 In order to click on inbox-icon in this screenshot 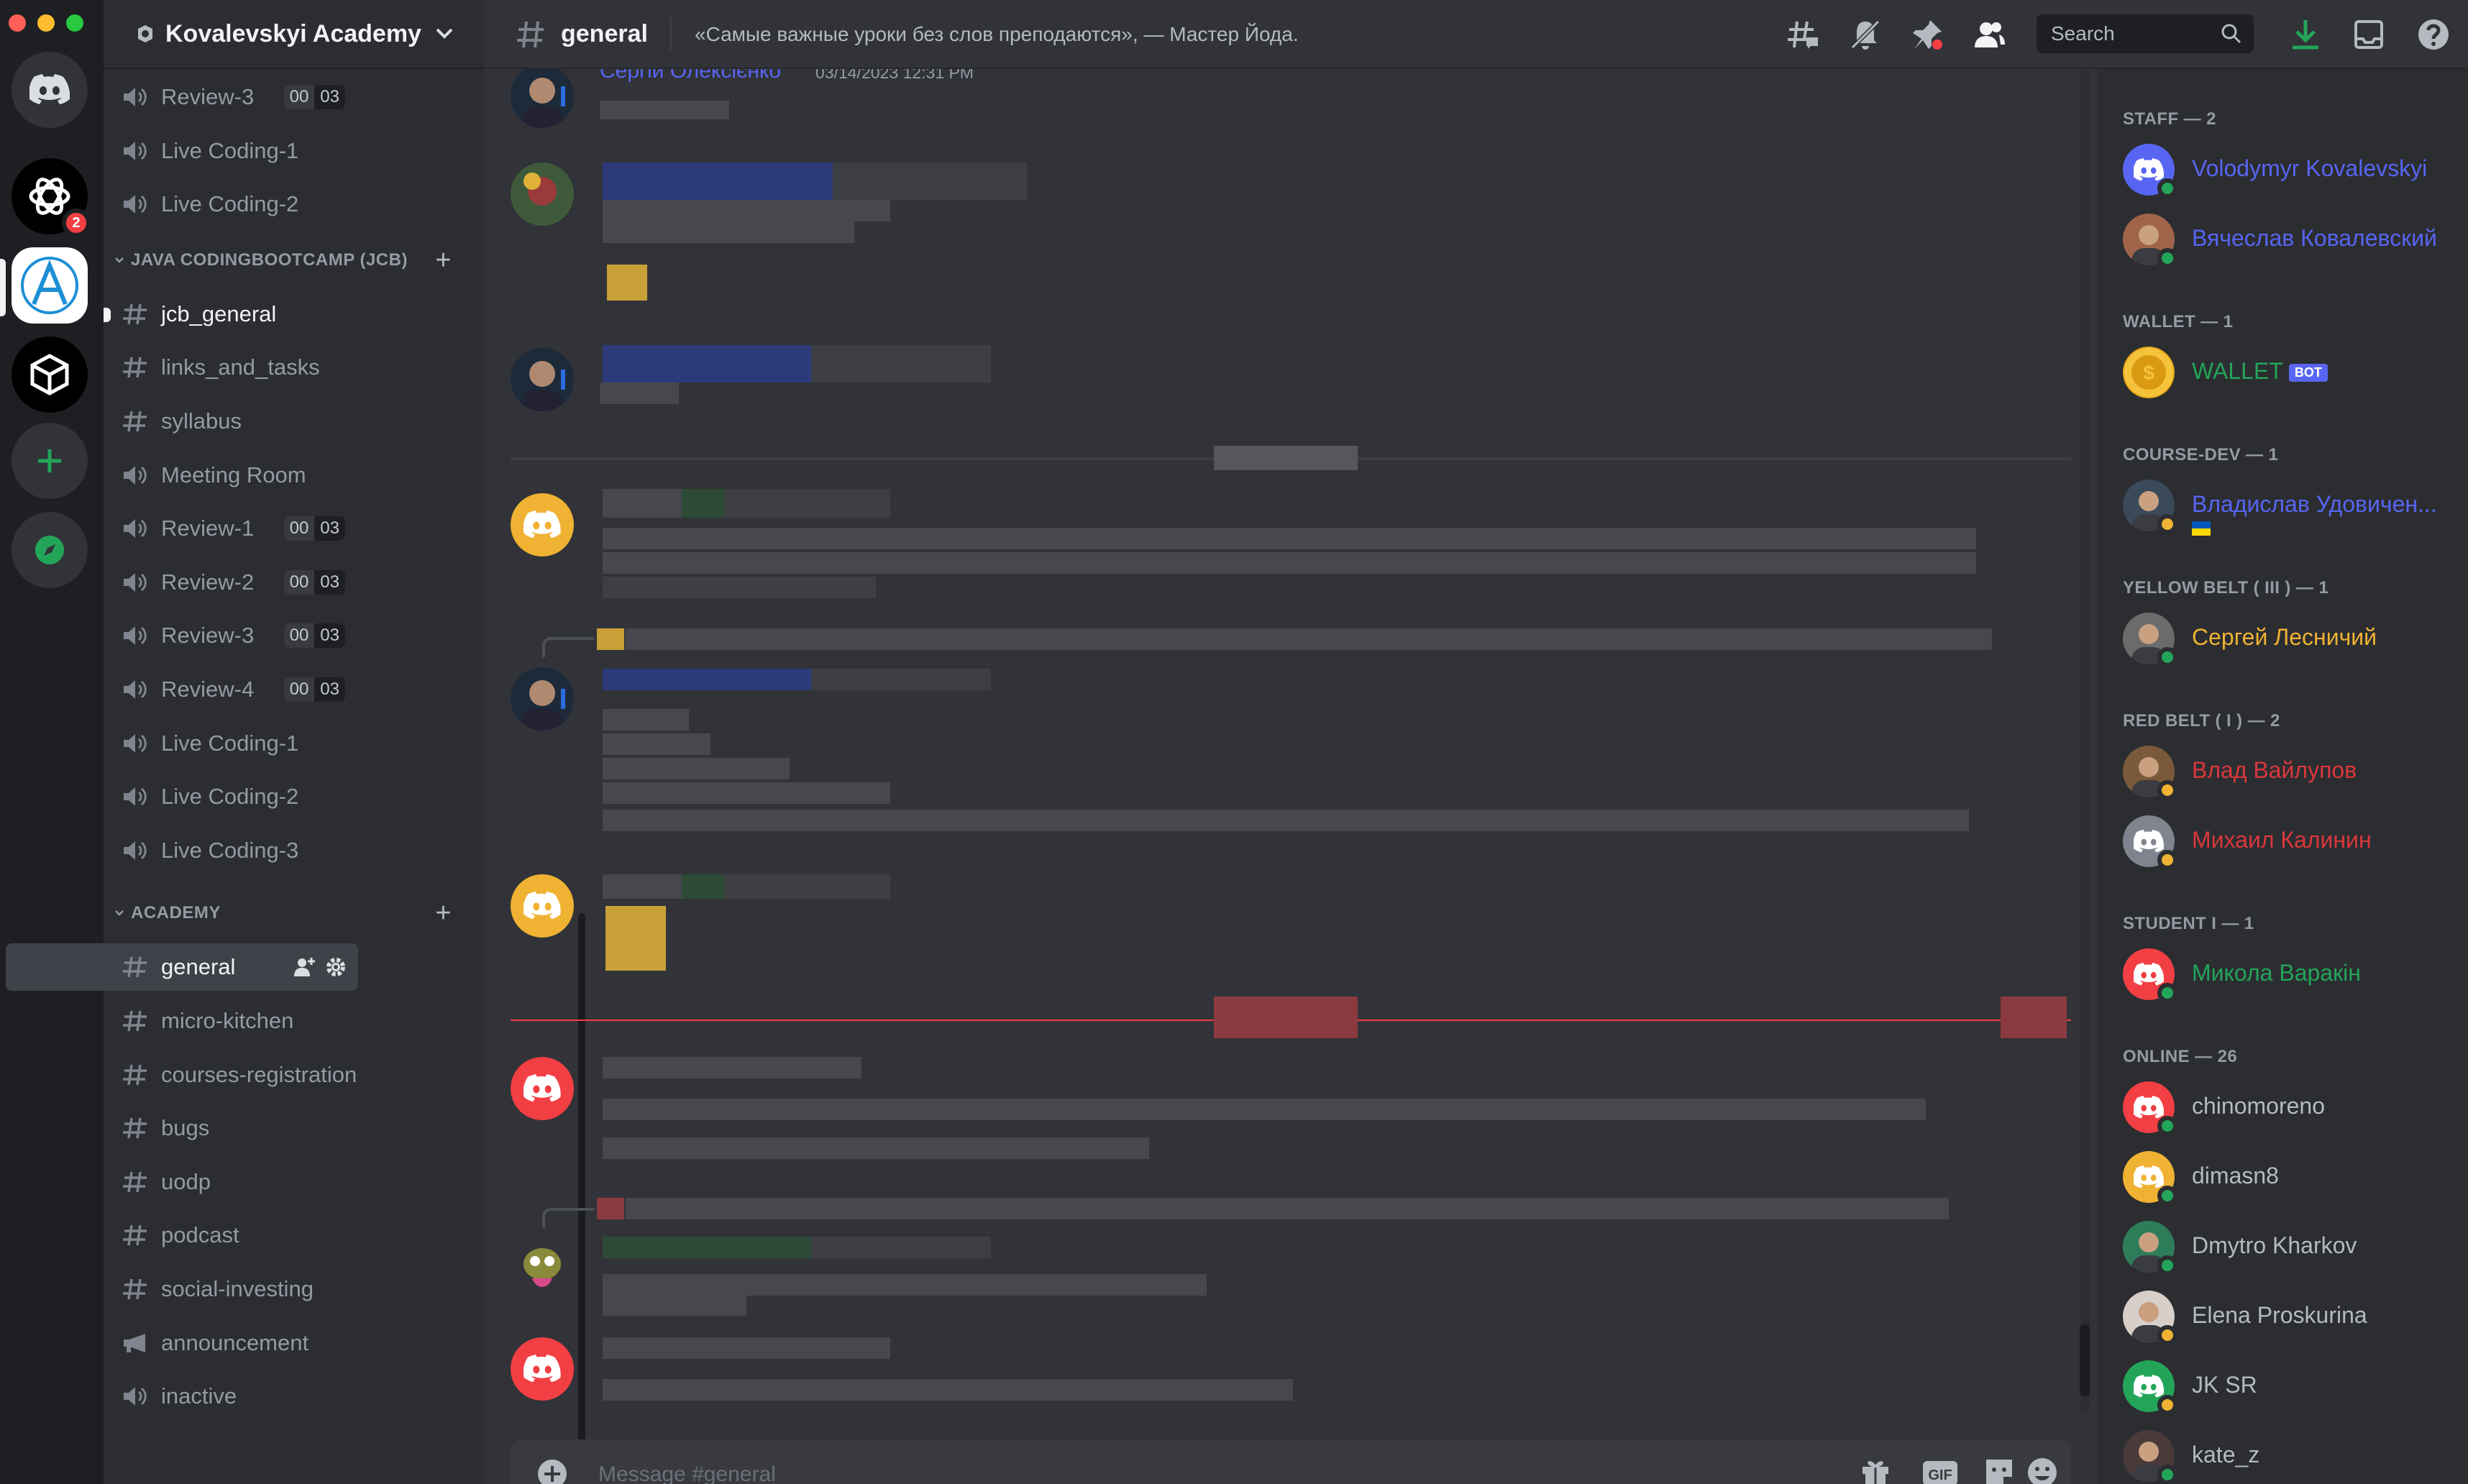, I will do `click(2369, 34)`.